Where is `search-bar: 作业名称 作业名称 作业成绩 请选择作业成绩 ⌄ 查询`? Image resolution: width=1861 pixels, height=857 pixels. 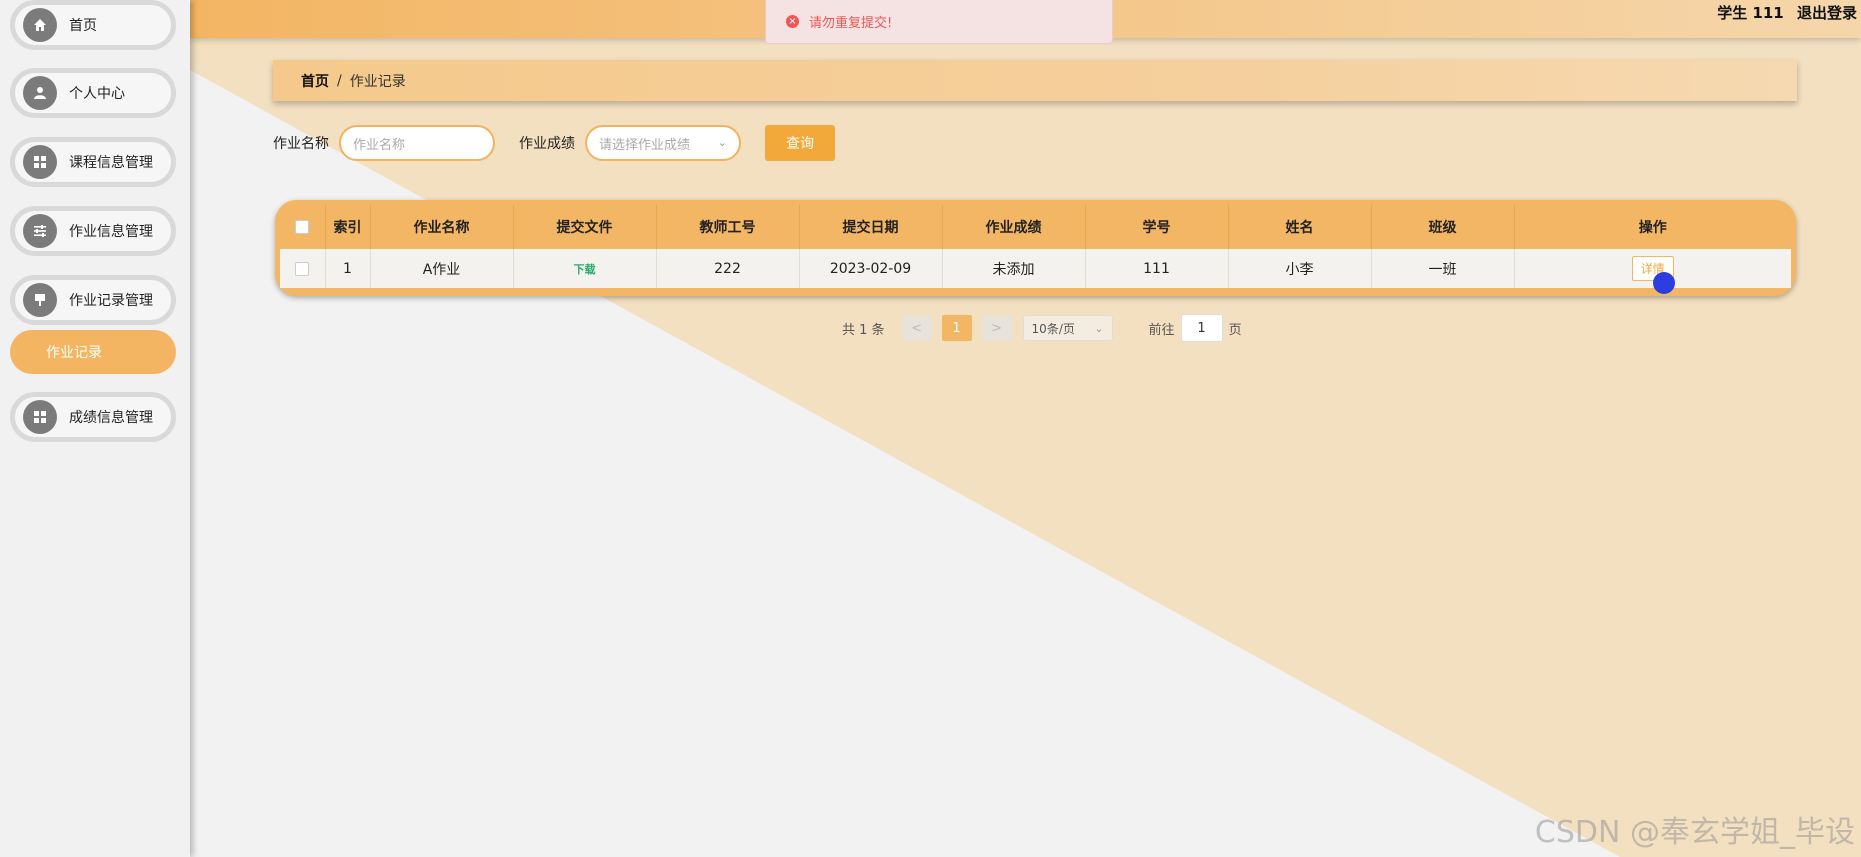
search-bar: 作业名称 作业名称 作业成绩 请选择作业成绩 ⌄ 查询 is located at coordinates (554, 143).